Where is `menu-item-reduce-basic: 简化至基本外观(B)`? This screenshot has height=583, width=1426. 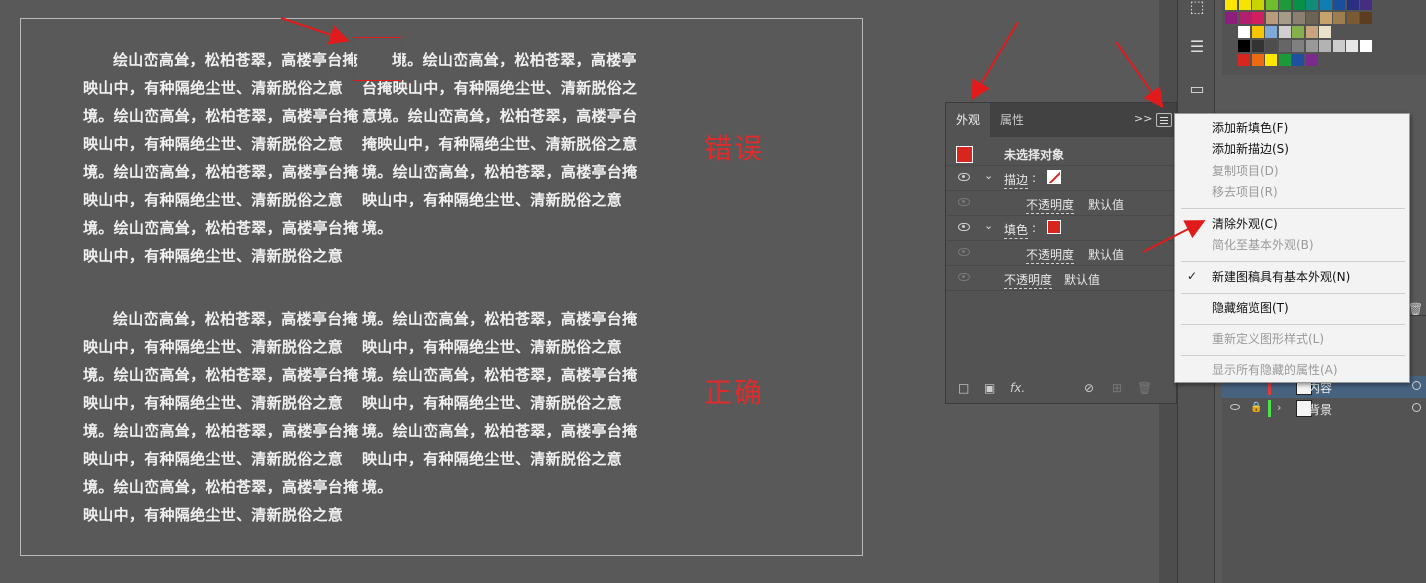
menu-item-reduce-basic: 简化至基本外观(B) is located at coordinates (1263, 245).